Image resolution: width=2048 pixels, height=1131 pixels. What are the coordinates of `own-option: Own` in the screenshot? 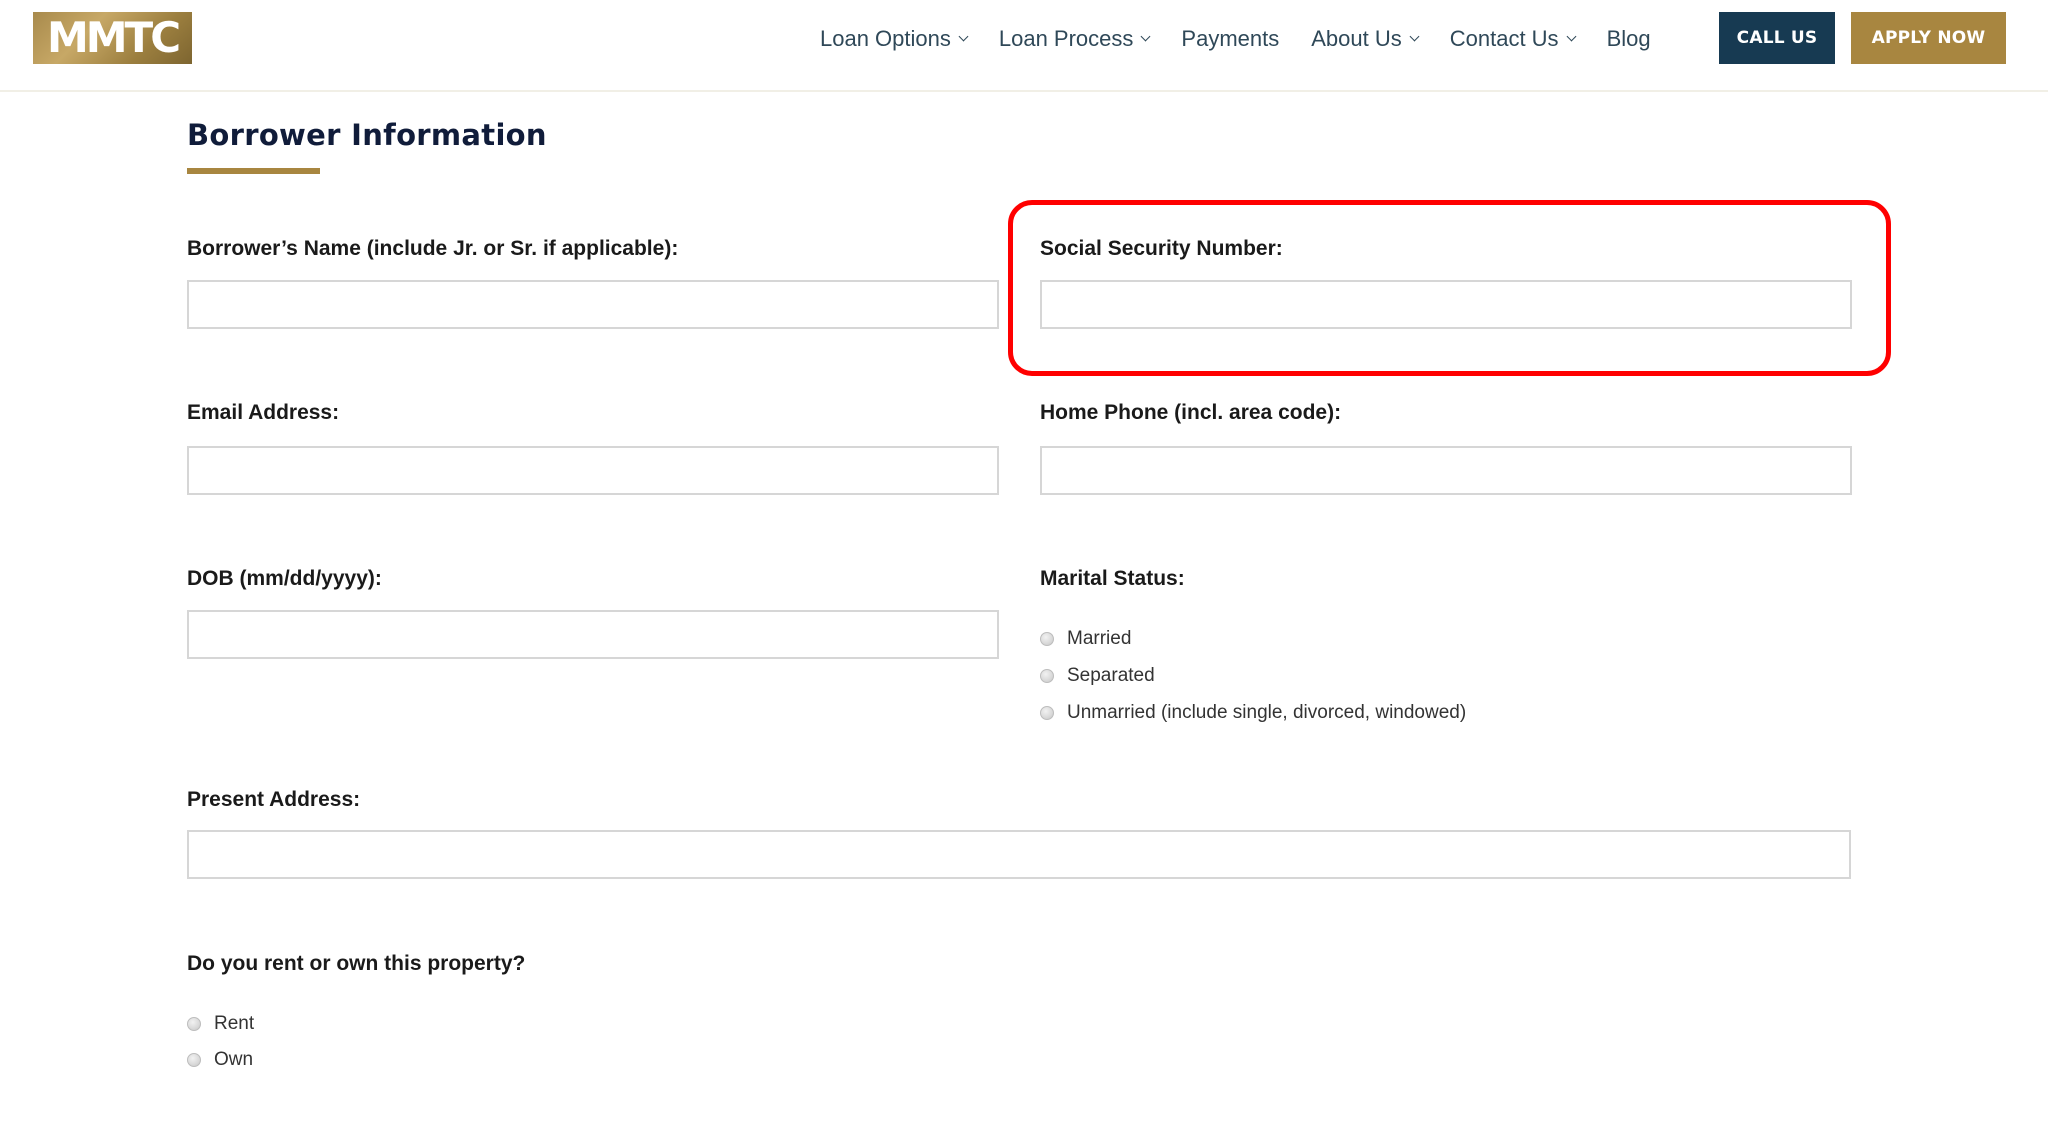 It's located at (220, 1060).